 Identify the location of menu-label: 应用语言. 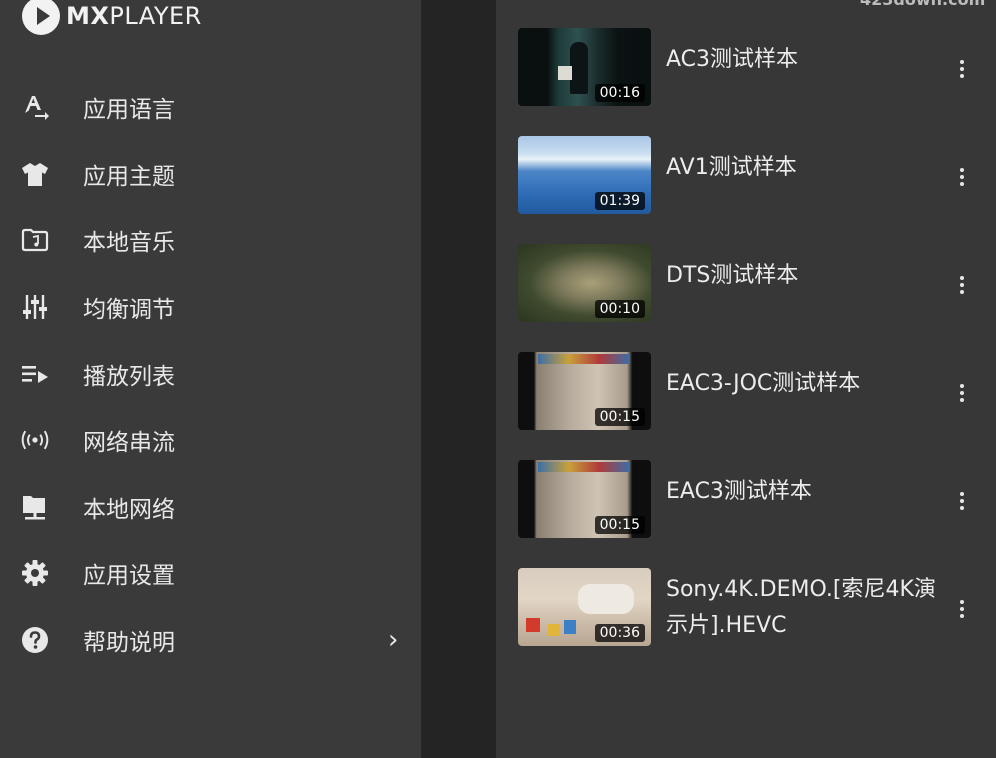
(129, 110).